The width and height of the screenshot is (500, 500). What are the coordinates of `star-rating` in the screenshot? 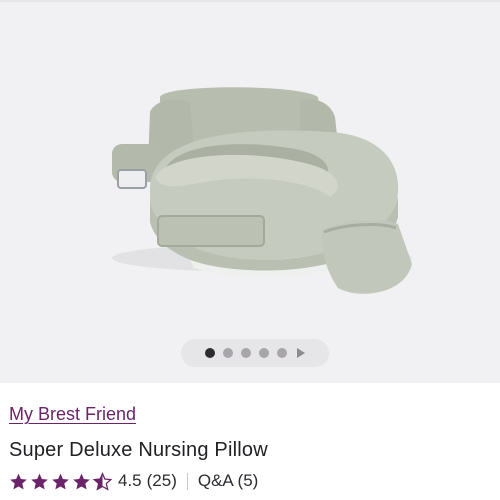 It's located at (60, 481).